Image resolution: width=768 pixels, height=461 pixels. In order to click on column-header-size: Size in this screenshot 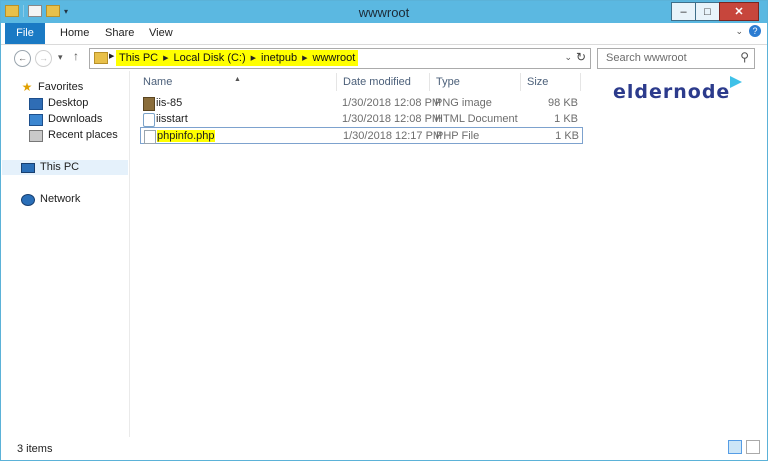, I will do `click(551, 82)`.